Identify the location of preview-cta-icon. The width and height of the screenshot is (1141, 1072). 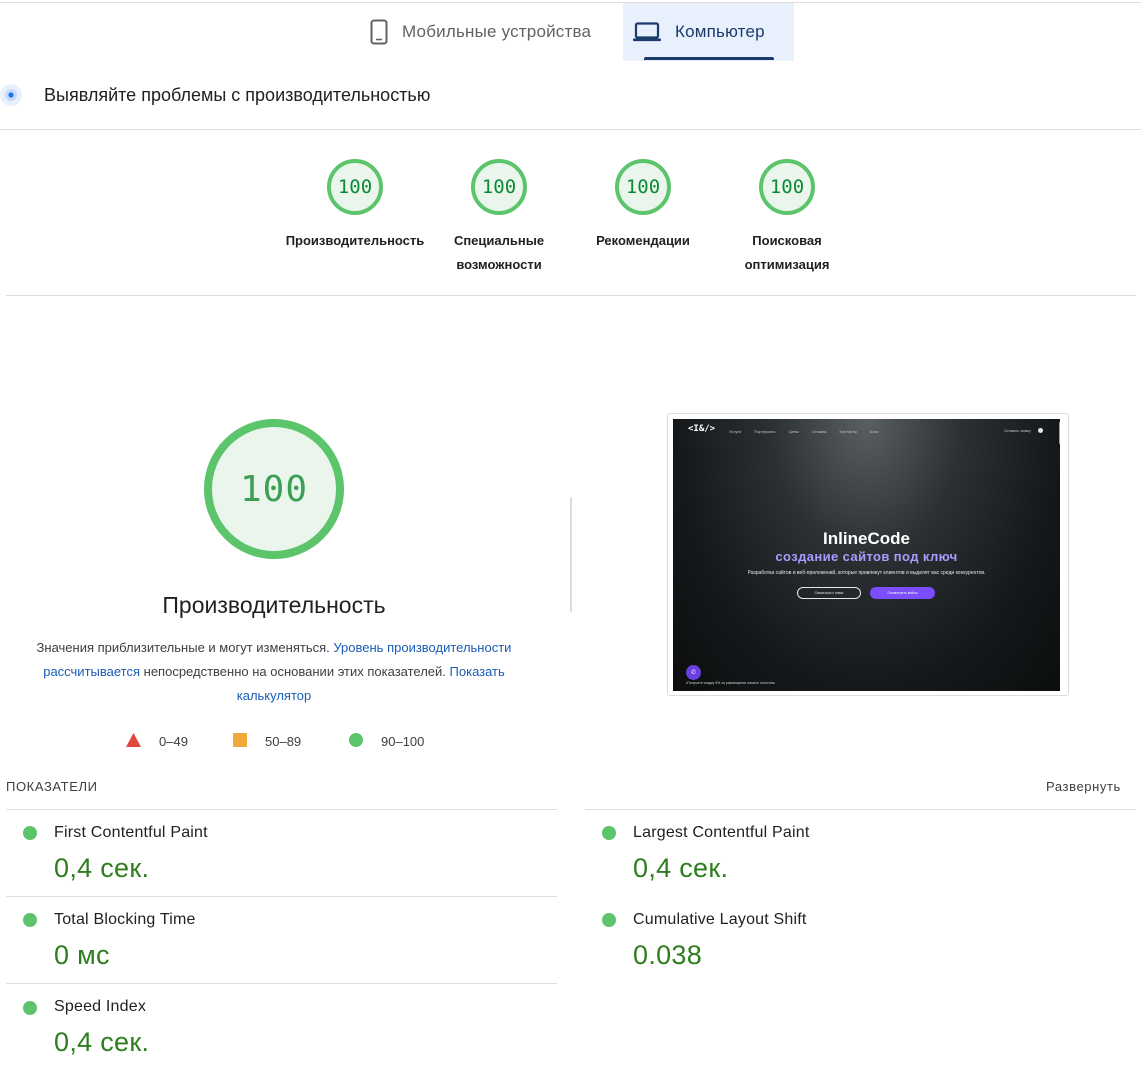
(1040, 430).